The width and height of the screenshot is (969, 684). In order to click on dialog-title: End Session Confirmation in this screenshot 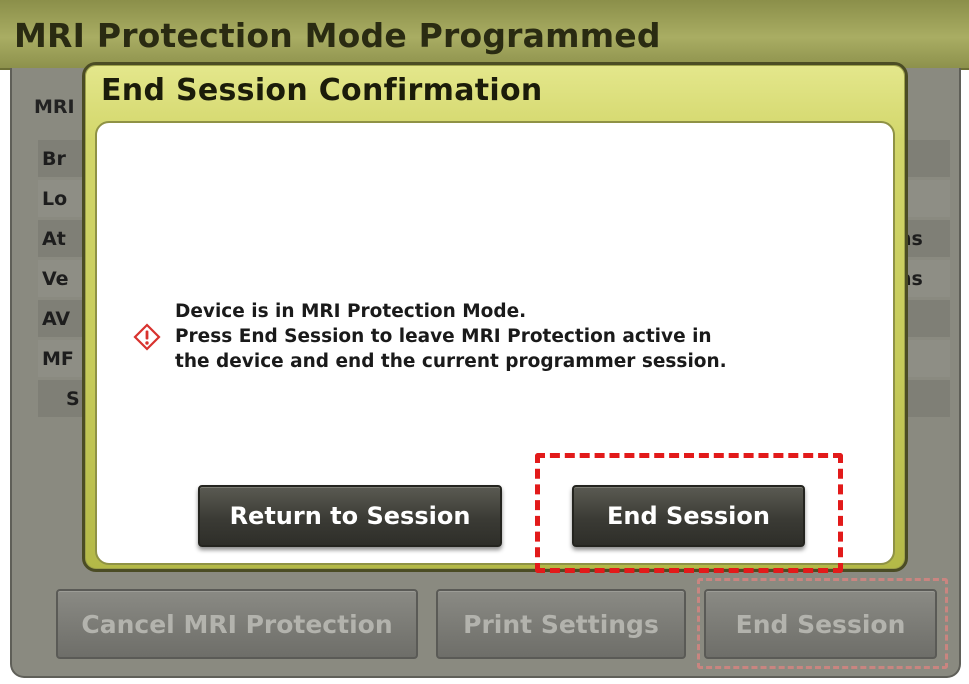, I will do `click(322, 90)`.